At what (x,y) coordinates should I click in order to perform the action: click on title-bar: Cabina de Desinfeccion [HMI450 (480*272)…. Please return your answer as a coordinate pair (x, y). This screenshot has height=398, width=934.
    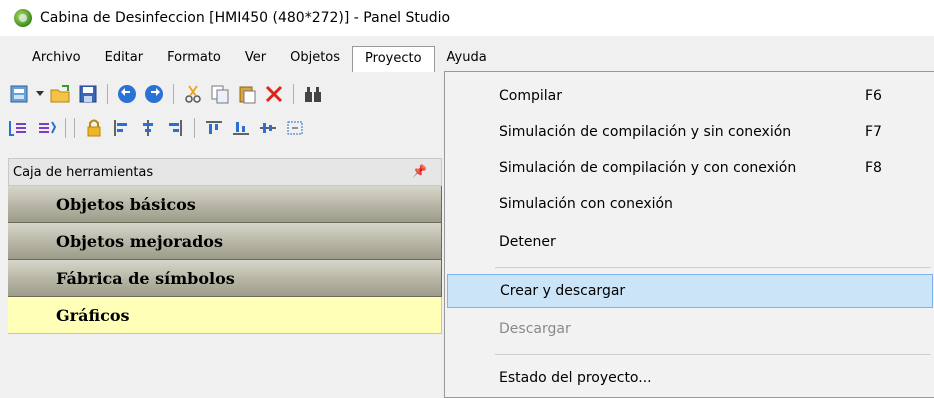
    Looking at the image, I should click on (467, 18).